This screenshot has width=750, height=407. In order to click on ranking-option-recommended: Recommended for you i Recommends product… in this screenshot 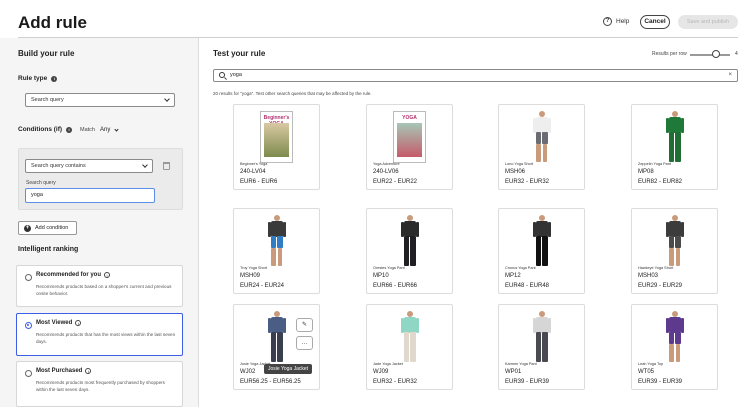, I will do `click(99, 286)`.